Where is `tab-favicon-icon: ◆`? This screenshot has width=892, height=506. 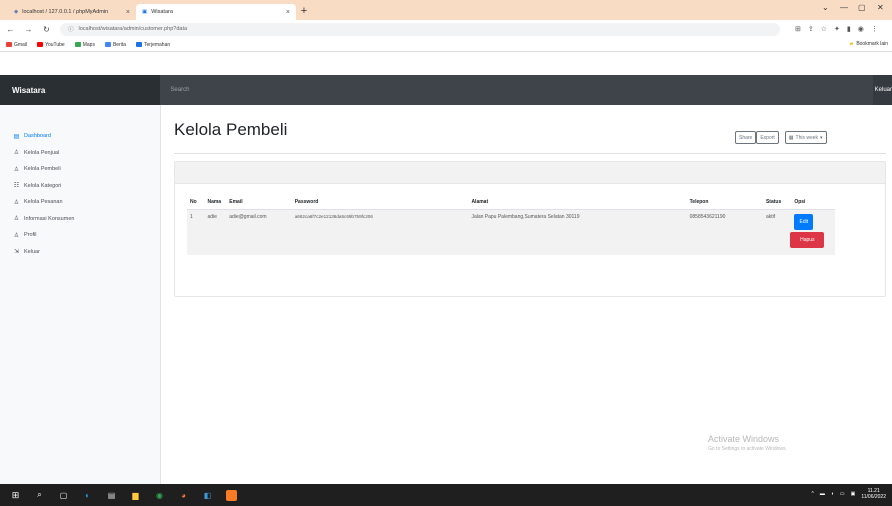
tab-favicon-icon: ◆ is located at coordinates (16, 12).